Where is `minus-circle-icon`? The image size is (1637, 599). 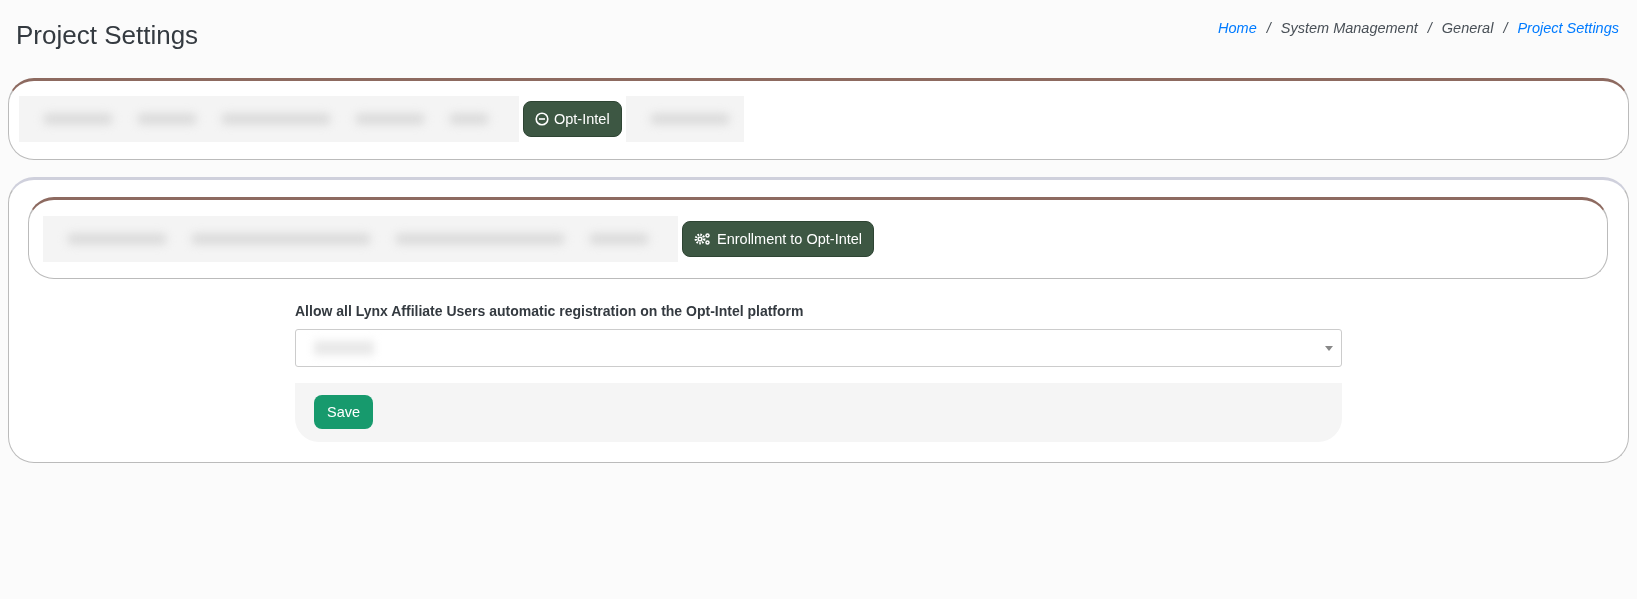 minus-circle-icon is located at coordinates (542, 119).